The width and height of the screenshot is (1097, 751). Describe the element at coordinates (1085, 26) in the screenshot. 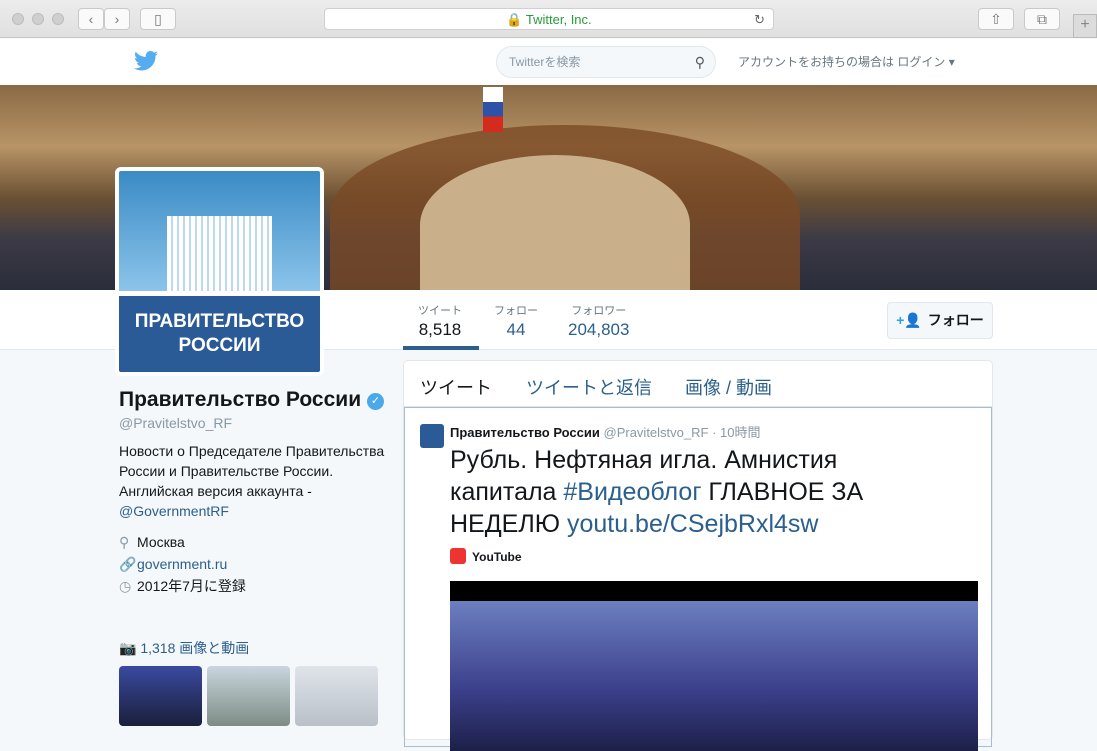

I see `new-tab-button: +` at that location.